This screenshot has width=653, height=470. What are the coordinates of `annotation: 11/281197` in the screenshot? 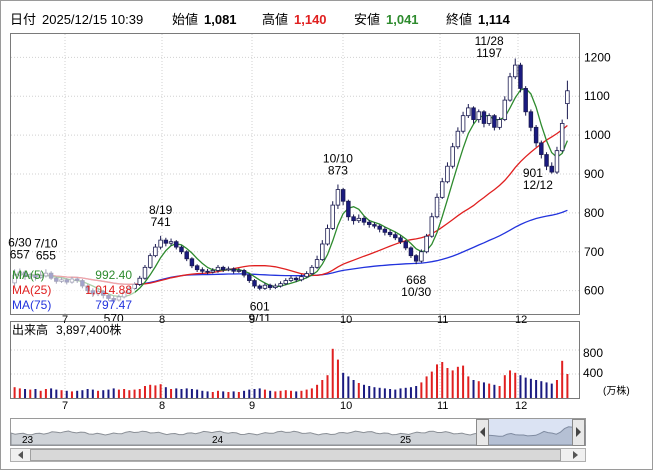 It's located at (489, 47).